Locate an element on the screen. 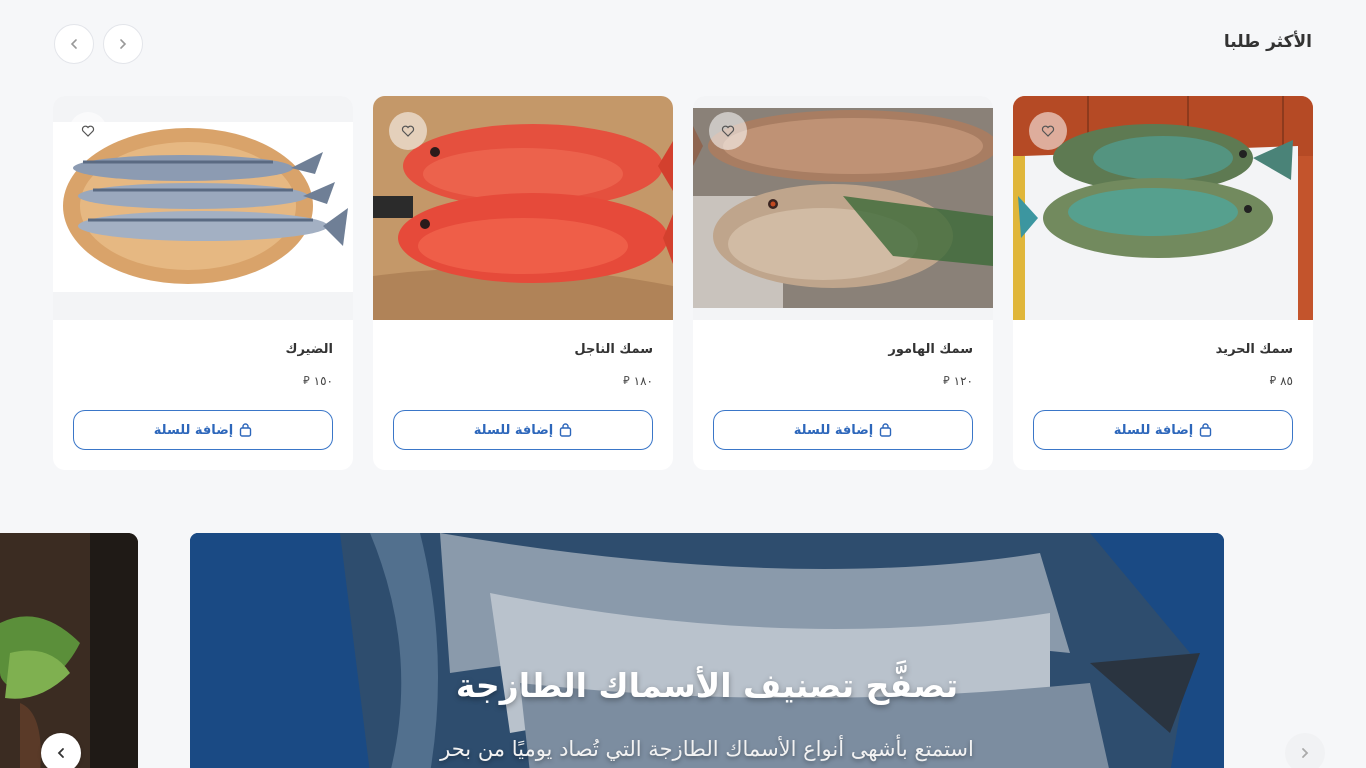  product-card: سمك الهامور ١٢٠ ⃁ إضافة للسلة is located at coordinates (843, 283).